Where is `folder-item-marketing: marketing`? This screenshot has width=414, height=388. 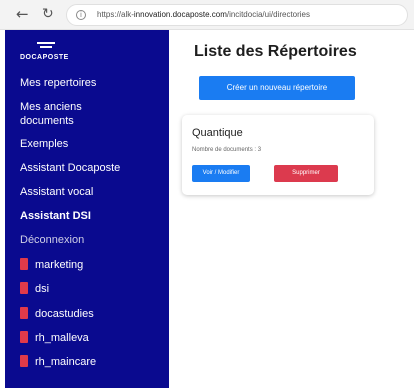 folder-item-marketing: marketing is located at coordinates (51, 264).